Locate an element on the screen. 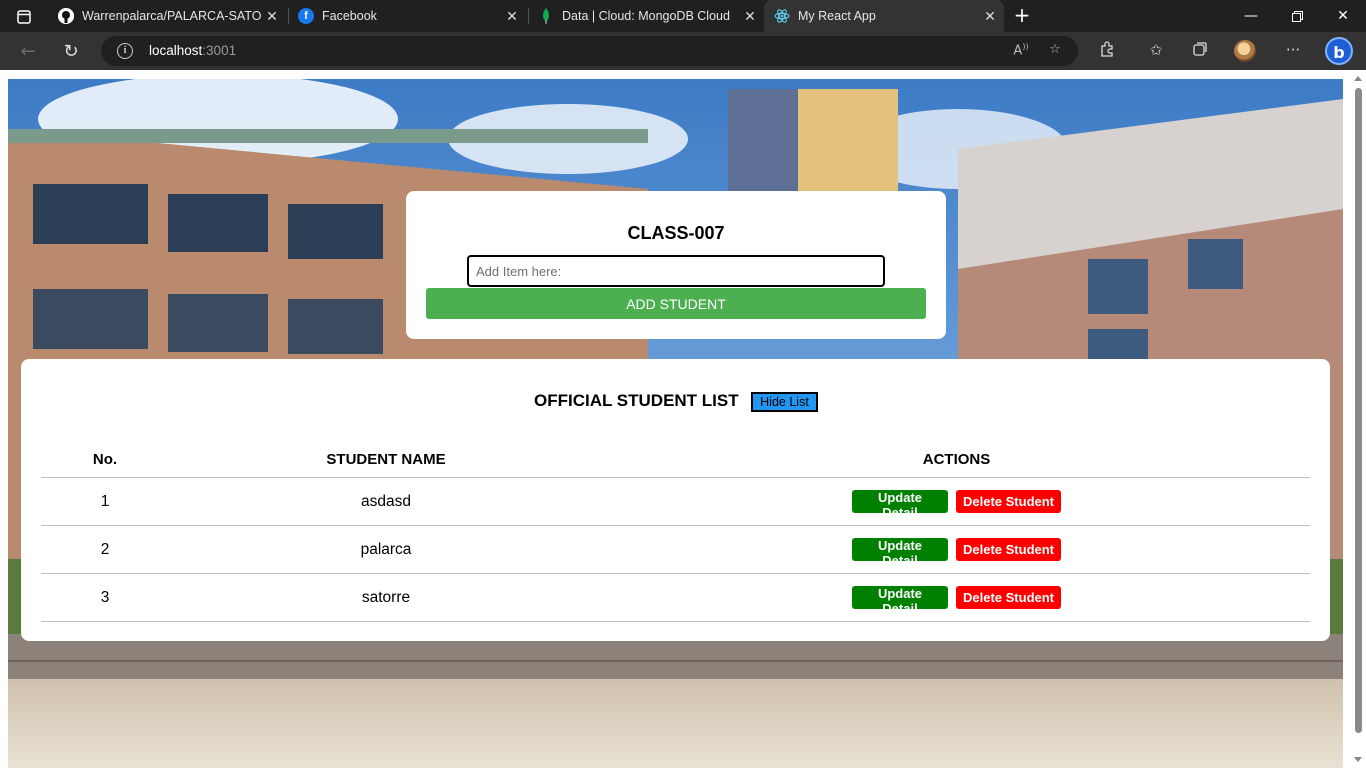 This screenshot has width=1366, height=768. tab-actions-icon is located at coordinates (24, 17).